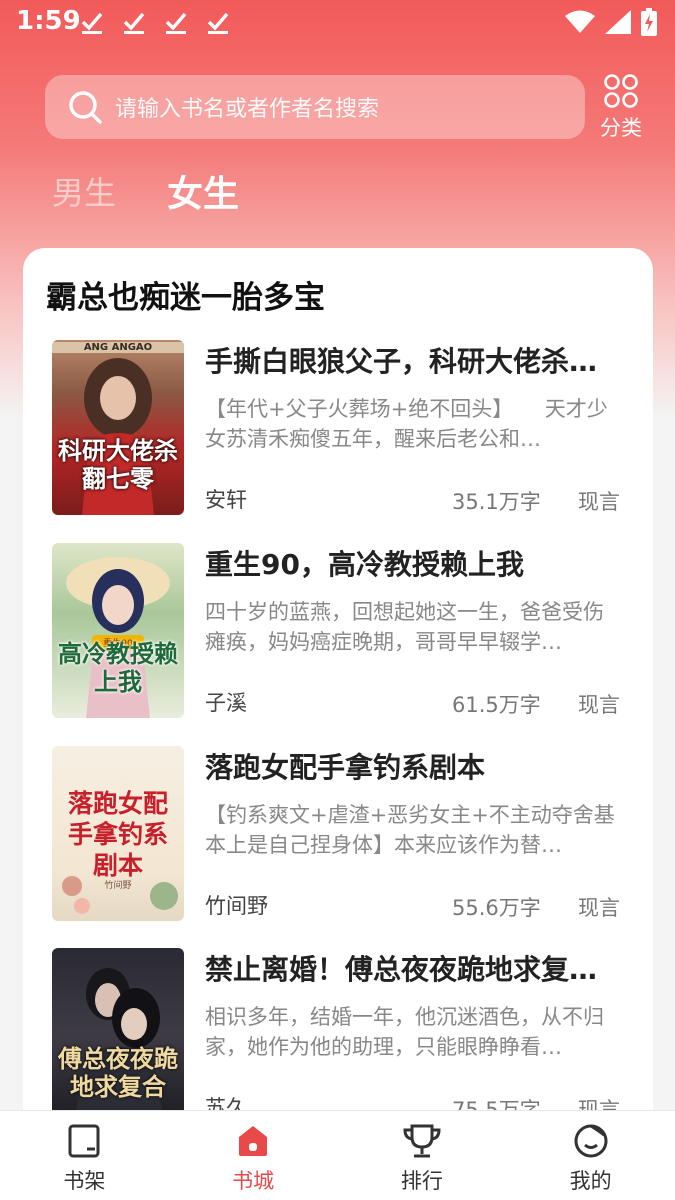 This screenshot has height=1200, width=675. What do you see at coordinates (337, 23) in the screenshot?
I see `status-bar: 1:59` at bounding box center [337, 23].